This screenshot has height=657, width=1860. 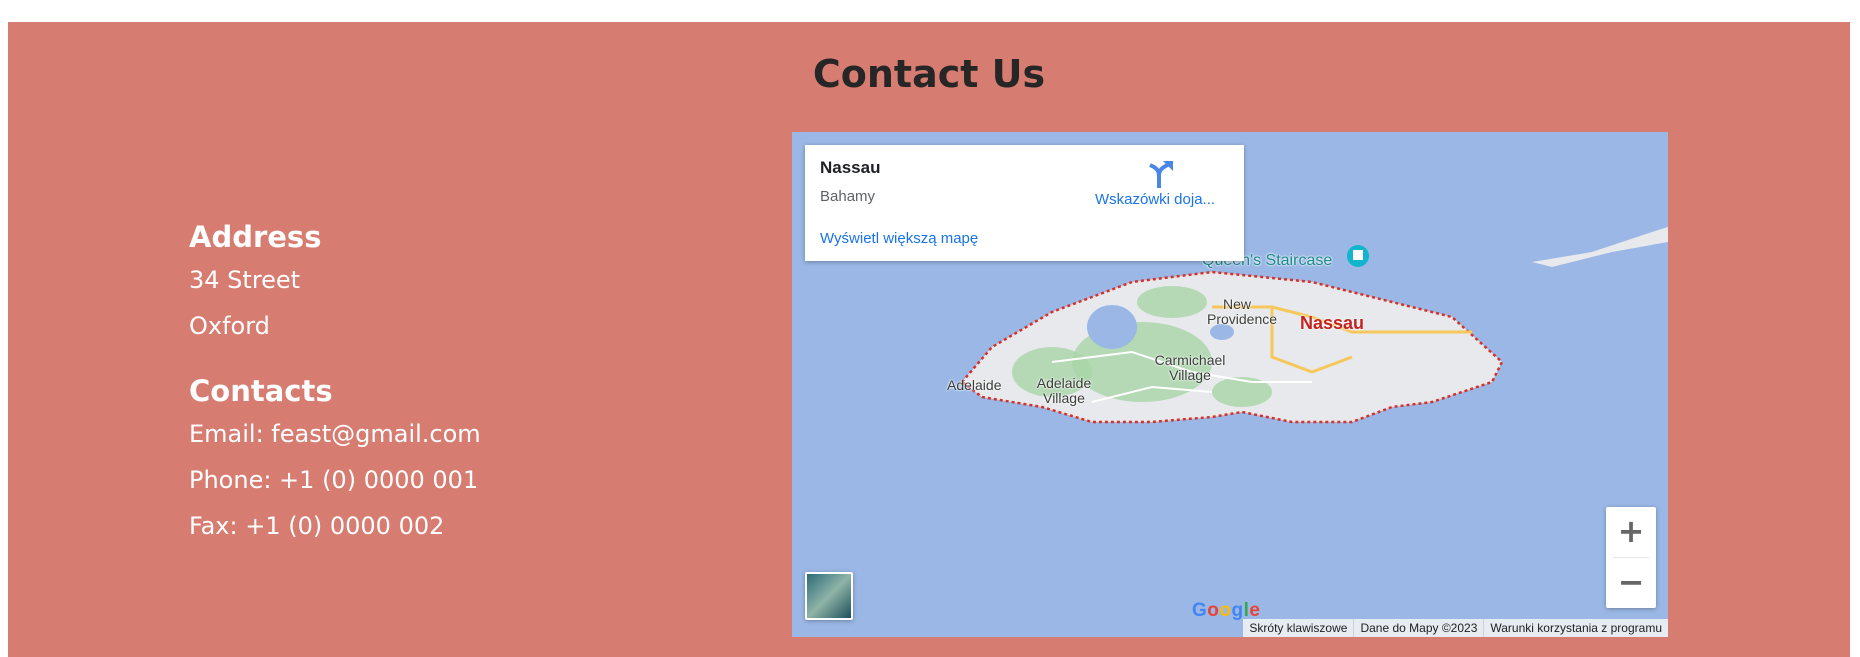 I want to click on map-label-adelaide-village-line2: Village, so click(x=1064, y=398).